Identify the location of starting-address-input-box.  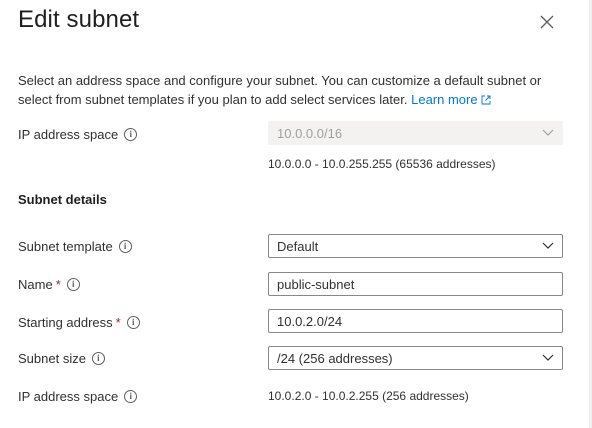
(415, 321).